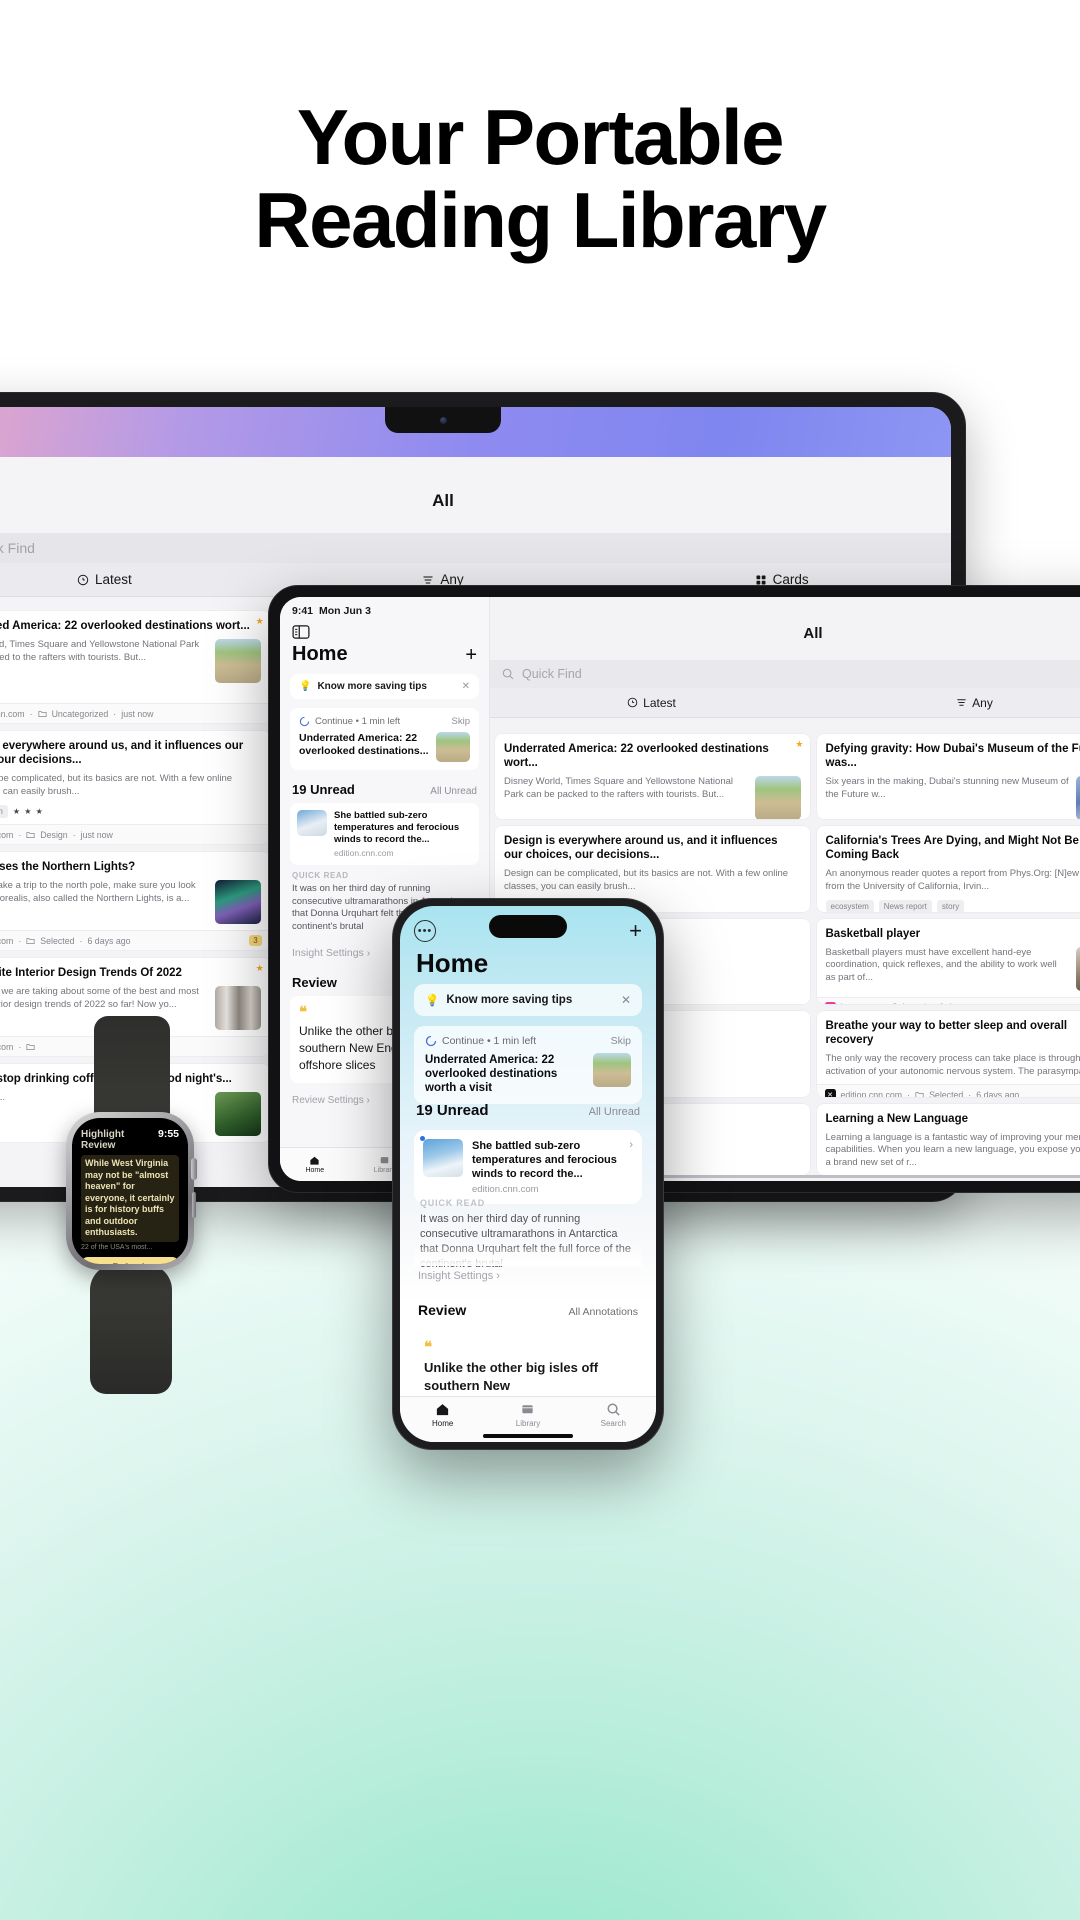  Describe the element at coordinates (528, 1409) in the screenshot. I see `library-icon` at that location.